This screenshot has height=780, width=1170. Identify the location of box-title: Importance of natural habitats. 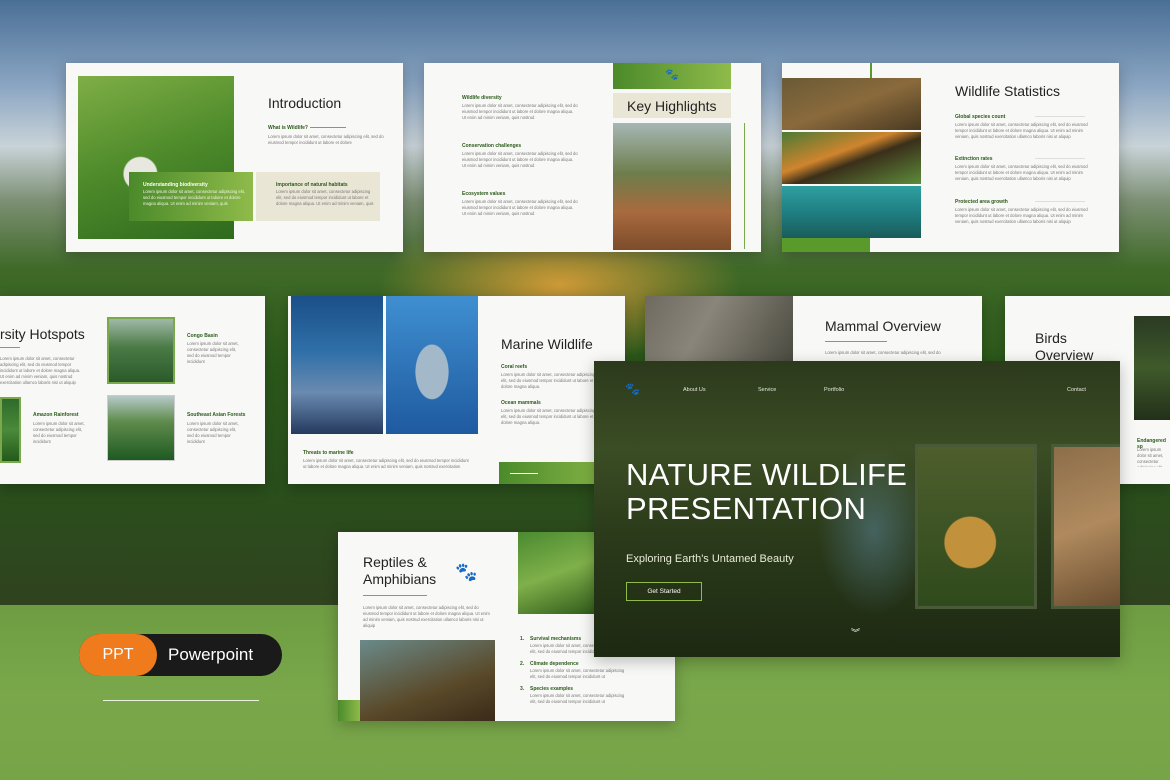
(312, 185).